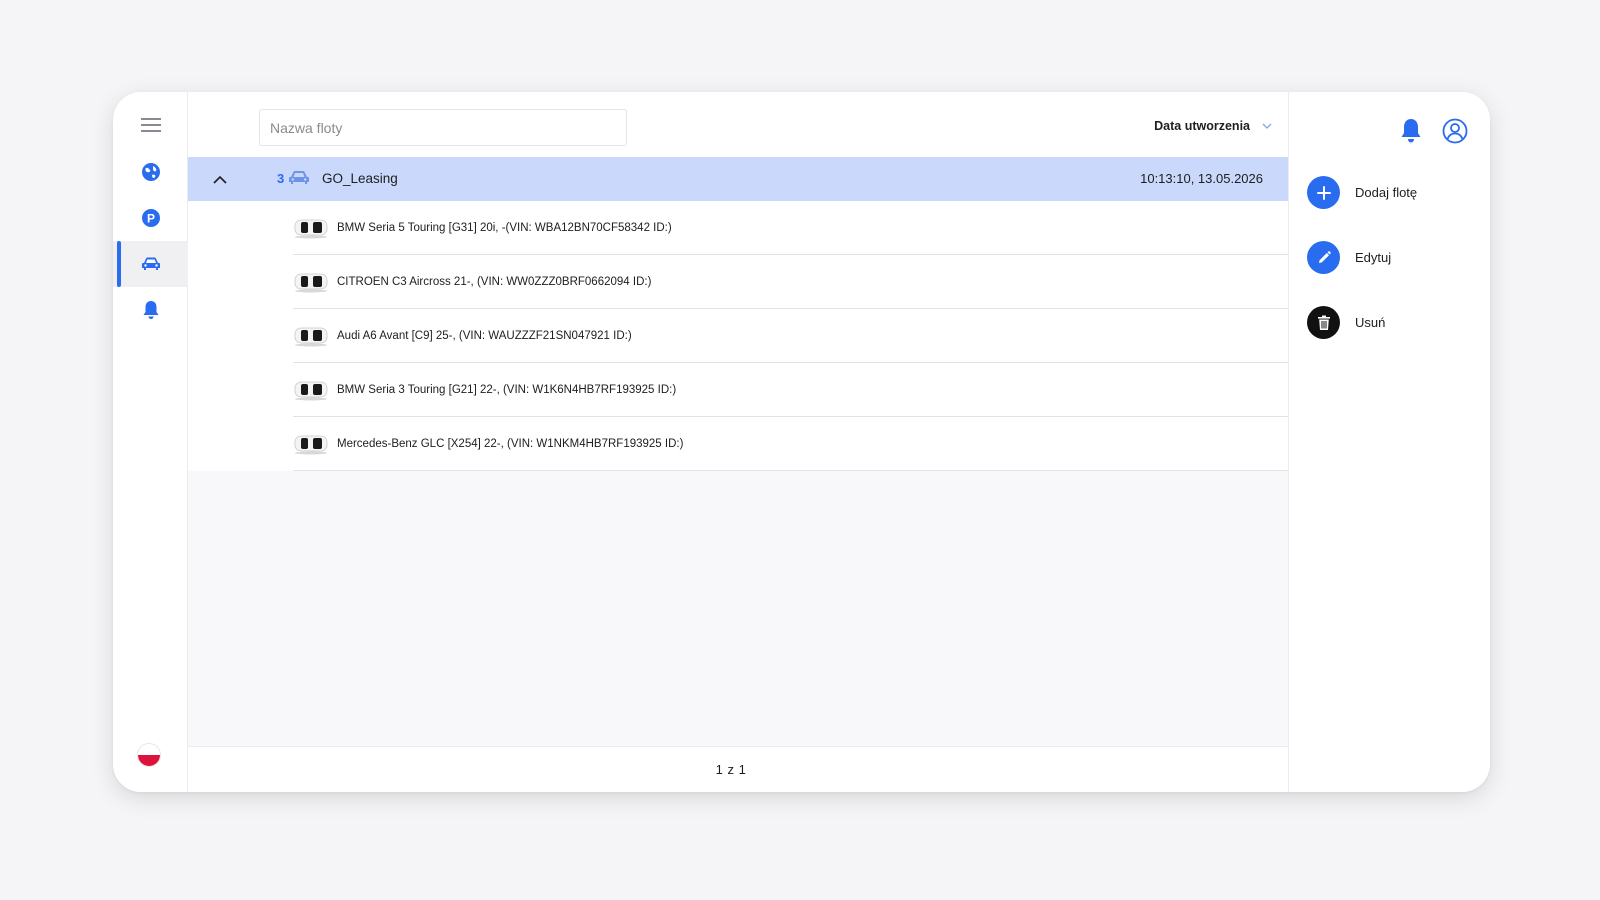 Image resolution: width=1600 pixels, height=900 pixels. Describe the element at coordinates (220, 179) in the screenshot. I see `chevron-up-icon` at that location.